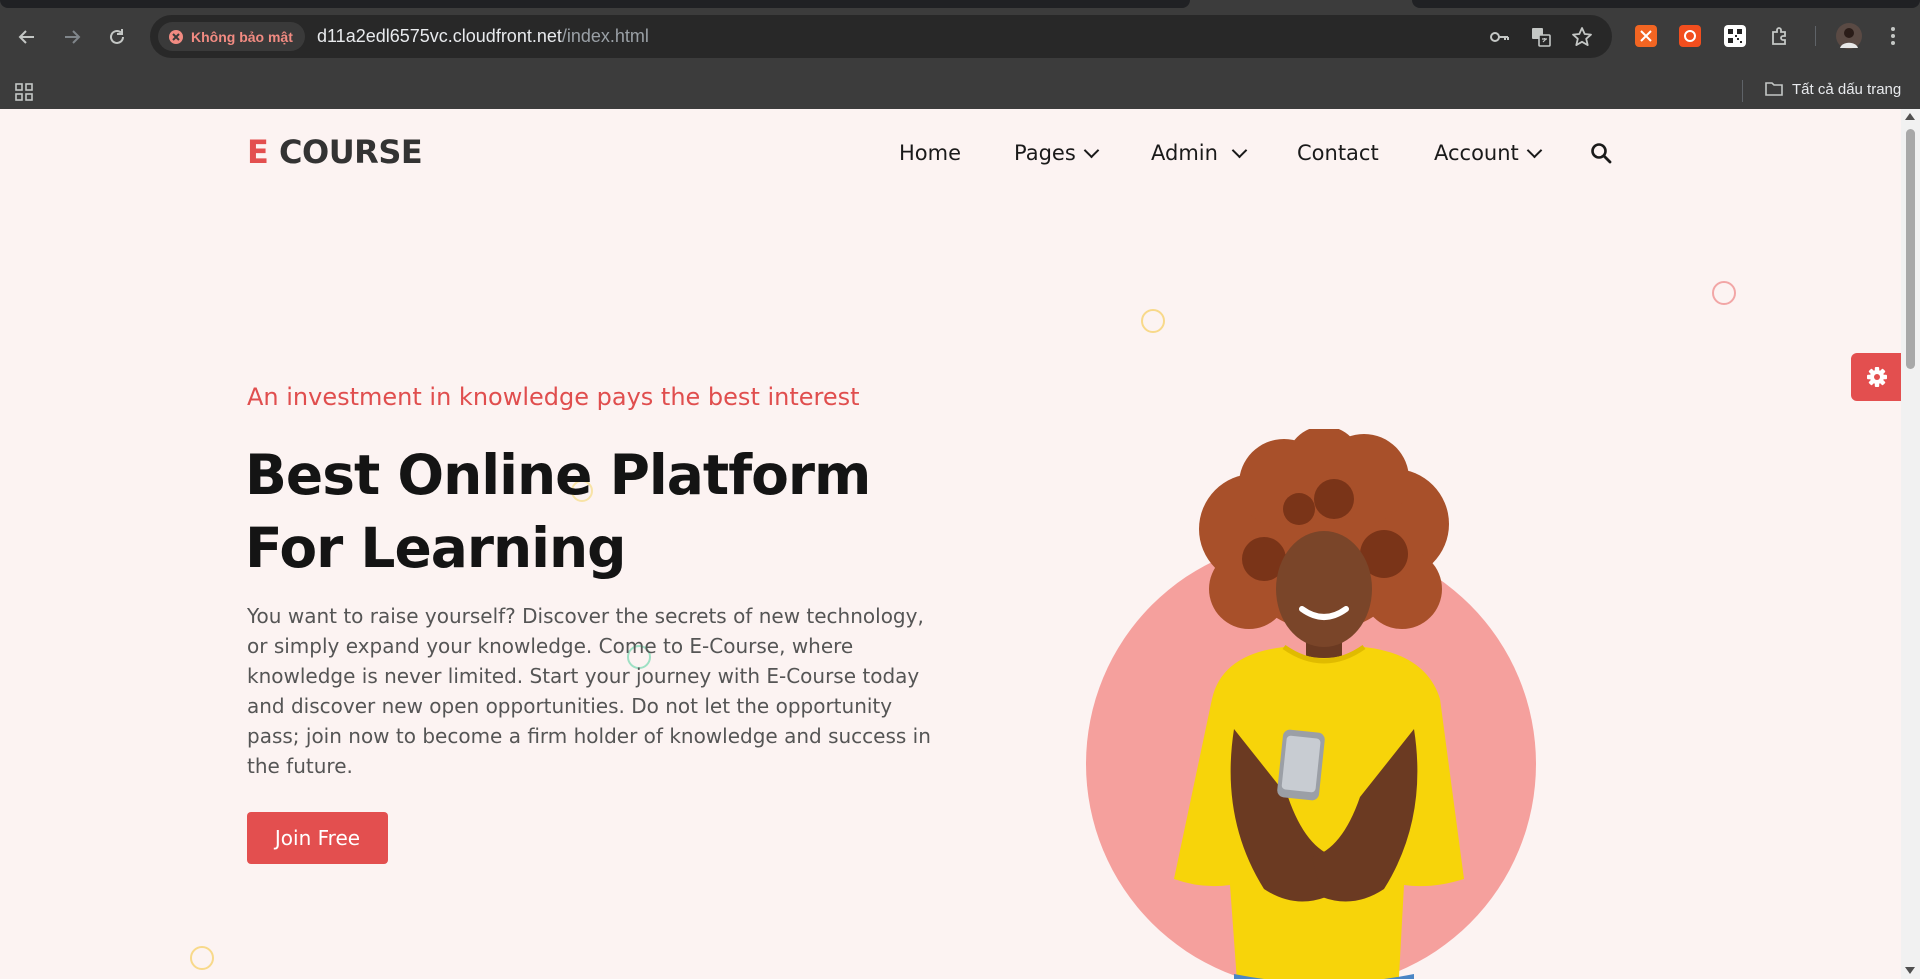  I want to click on arrow-left-icon, so click(26, 37).